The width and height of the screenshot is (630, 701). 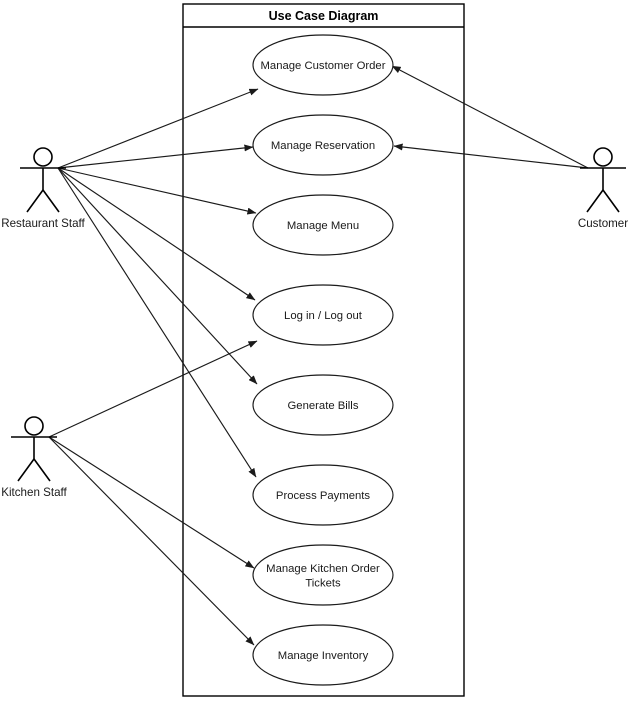 I want to click on use-case-label: Manage Menu, so click(x=323, y=226).